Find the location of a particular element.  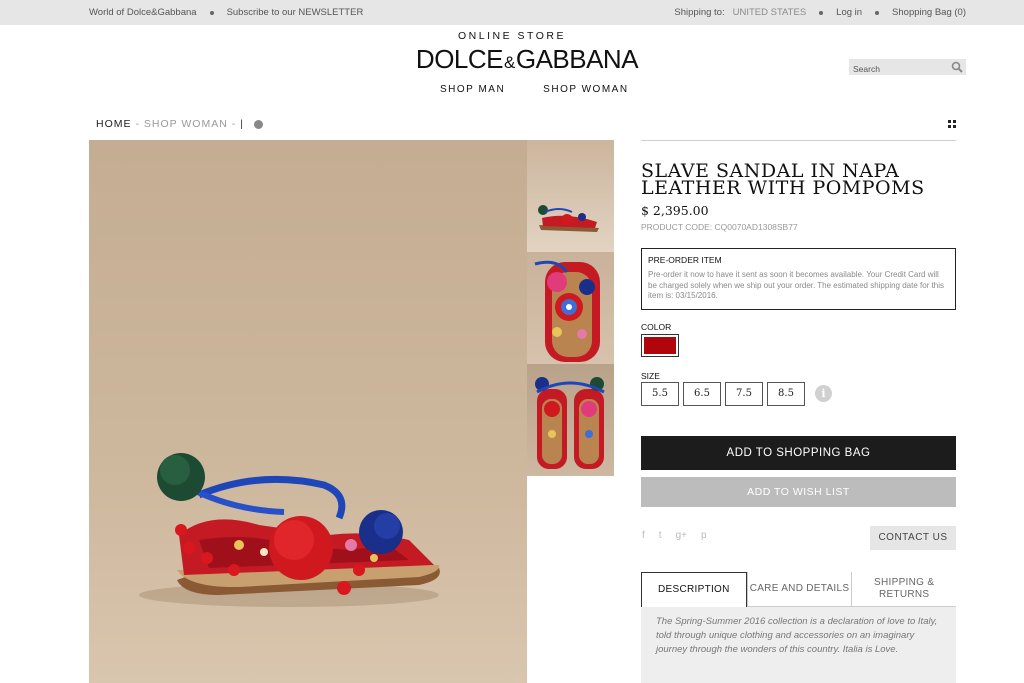

search-box is located at coordinates (907, 68).